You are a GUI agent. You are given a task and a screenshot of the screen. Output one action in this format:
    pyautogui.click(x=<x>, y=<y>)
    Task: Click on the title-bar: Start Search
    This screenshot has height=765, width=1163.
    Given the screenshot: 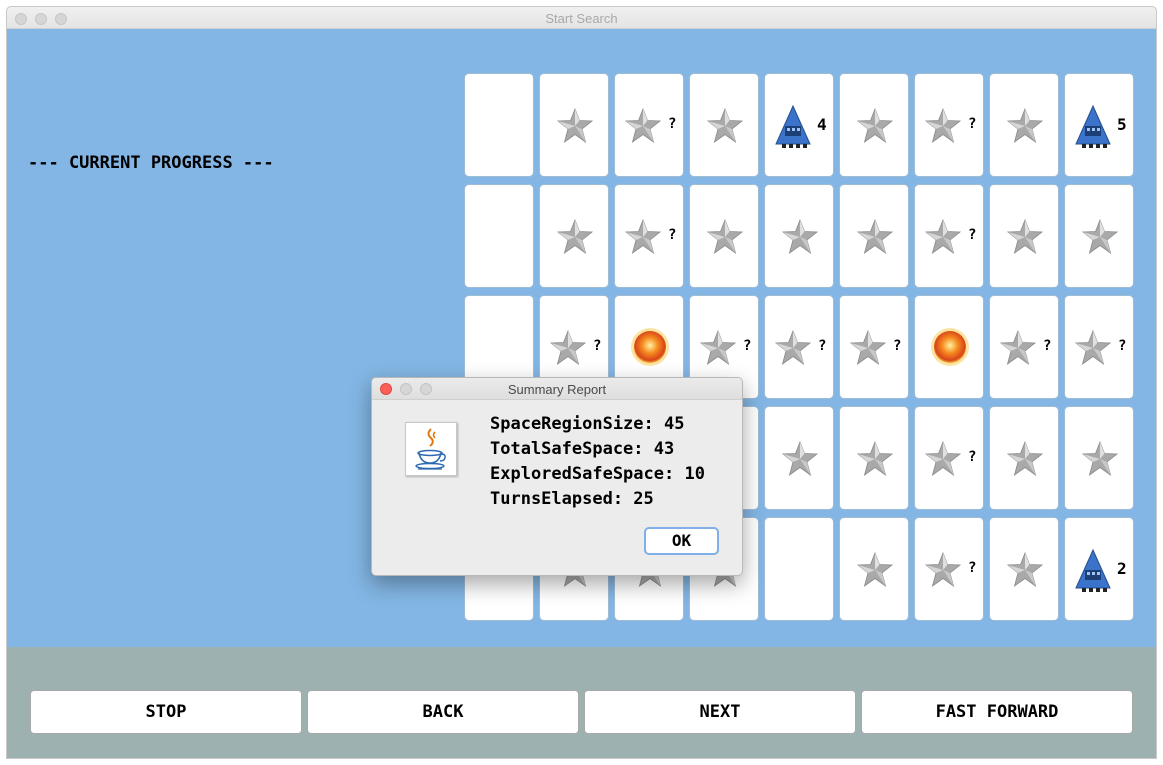 What is the action you would take?
    pyautogui.click(x=581, y=18)
    